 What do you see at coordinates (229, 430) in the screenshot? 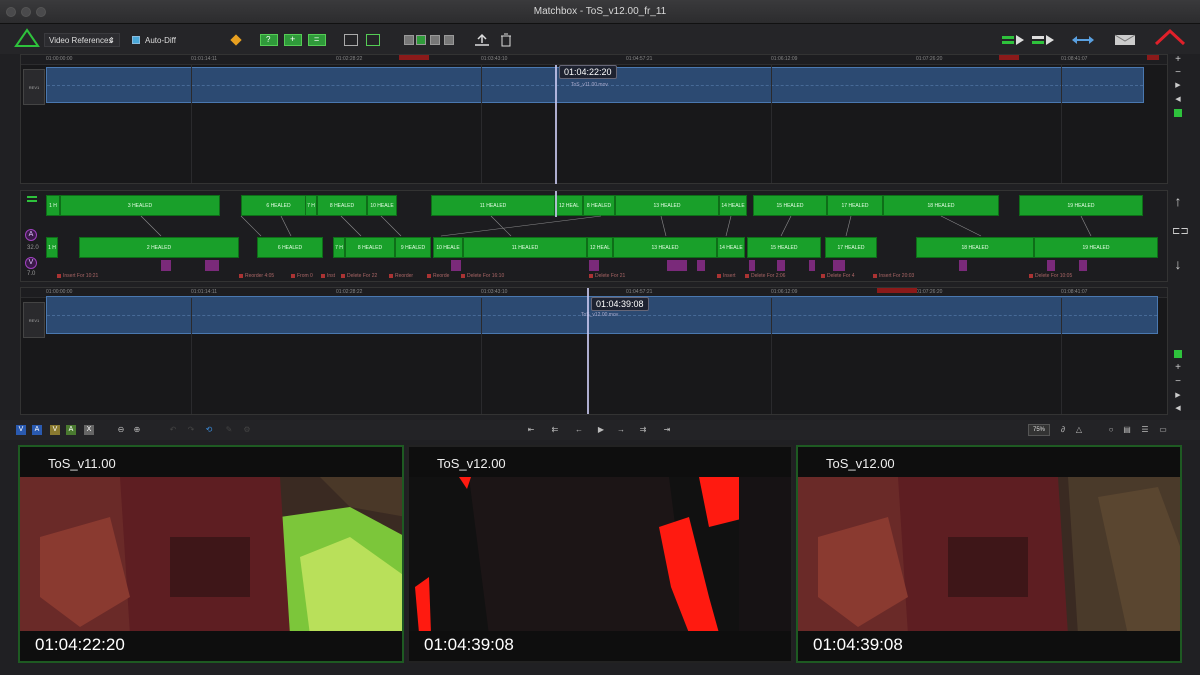
I see `pen-icon: ✎` at bounding box center [229, 430].